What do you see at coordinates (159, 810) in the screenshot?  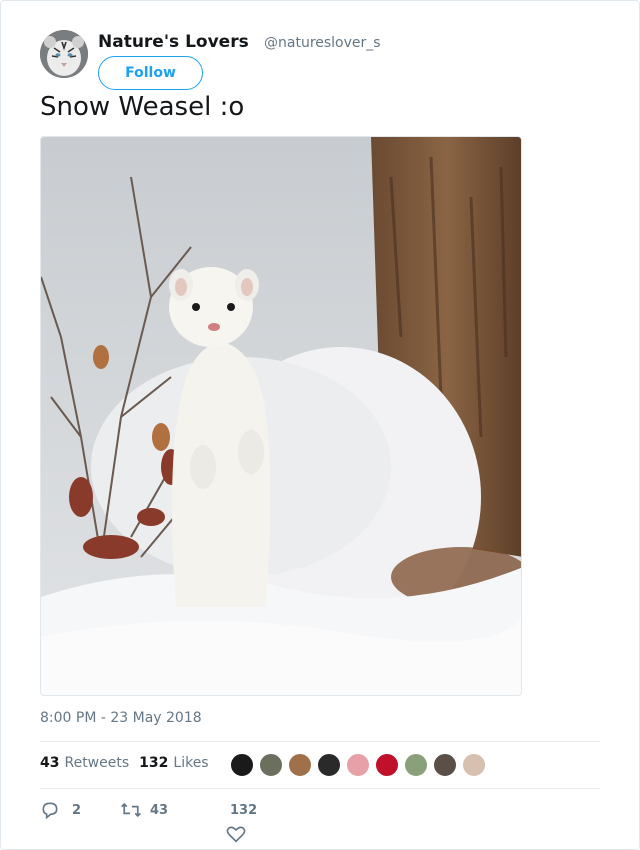 I see `retweet-count: 43` at bounding box center [159, 810].